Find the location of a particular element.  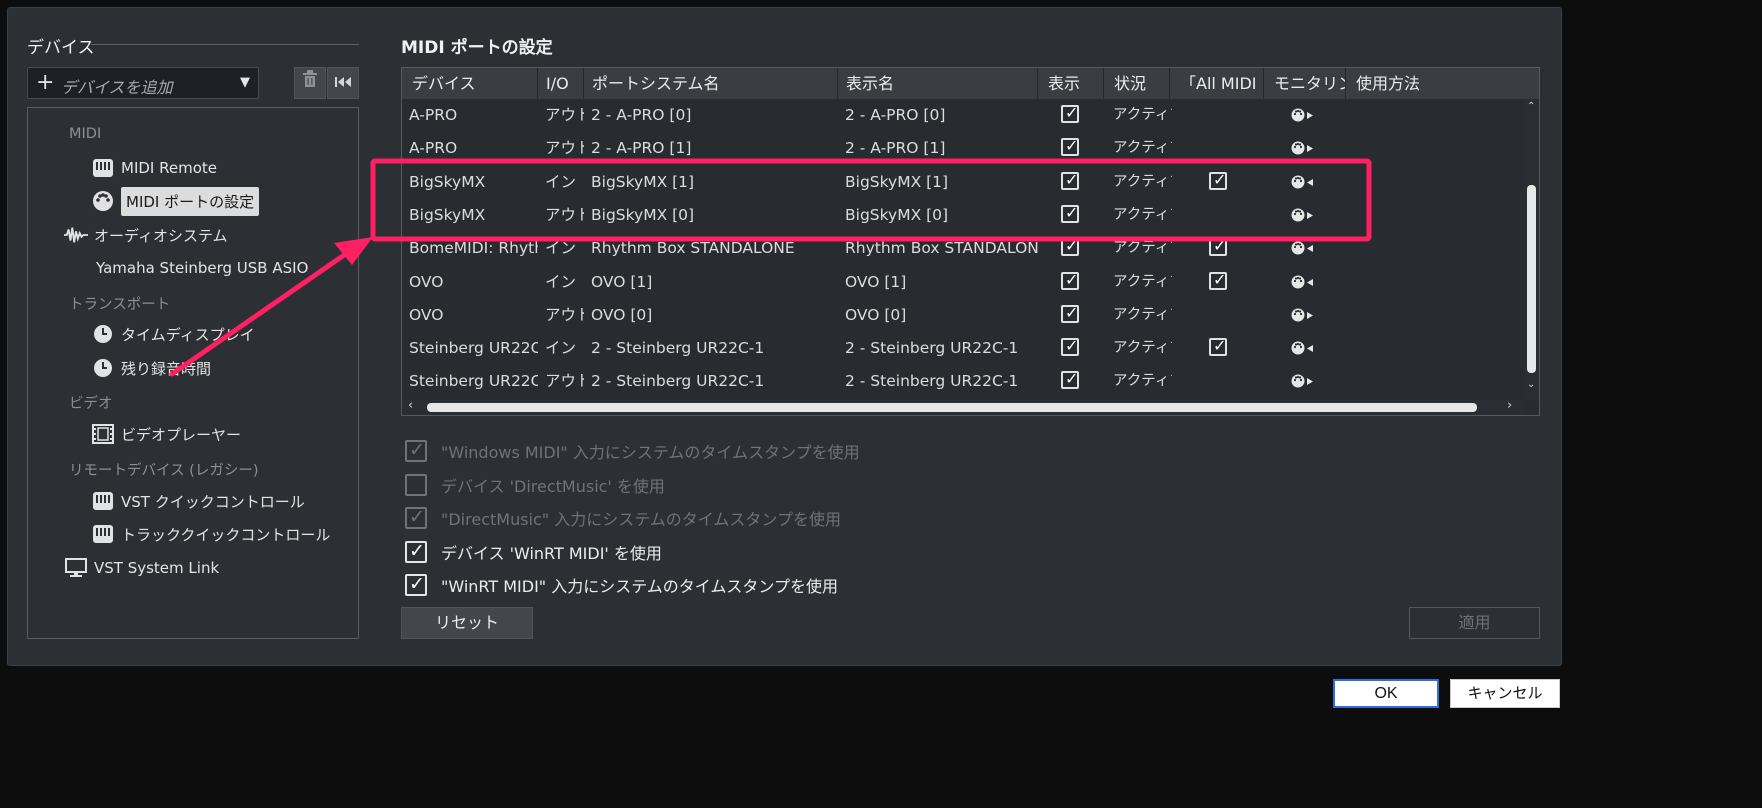

option-checkbox-row: ✓ "DirectMusic" 入力にシステムのタイムスタンプを使用 is located at coordinates (623, 518).